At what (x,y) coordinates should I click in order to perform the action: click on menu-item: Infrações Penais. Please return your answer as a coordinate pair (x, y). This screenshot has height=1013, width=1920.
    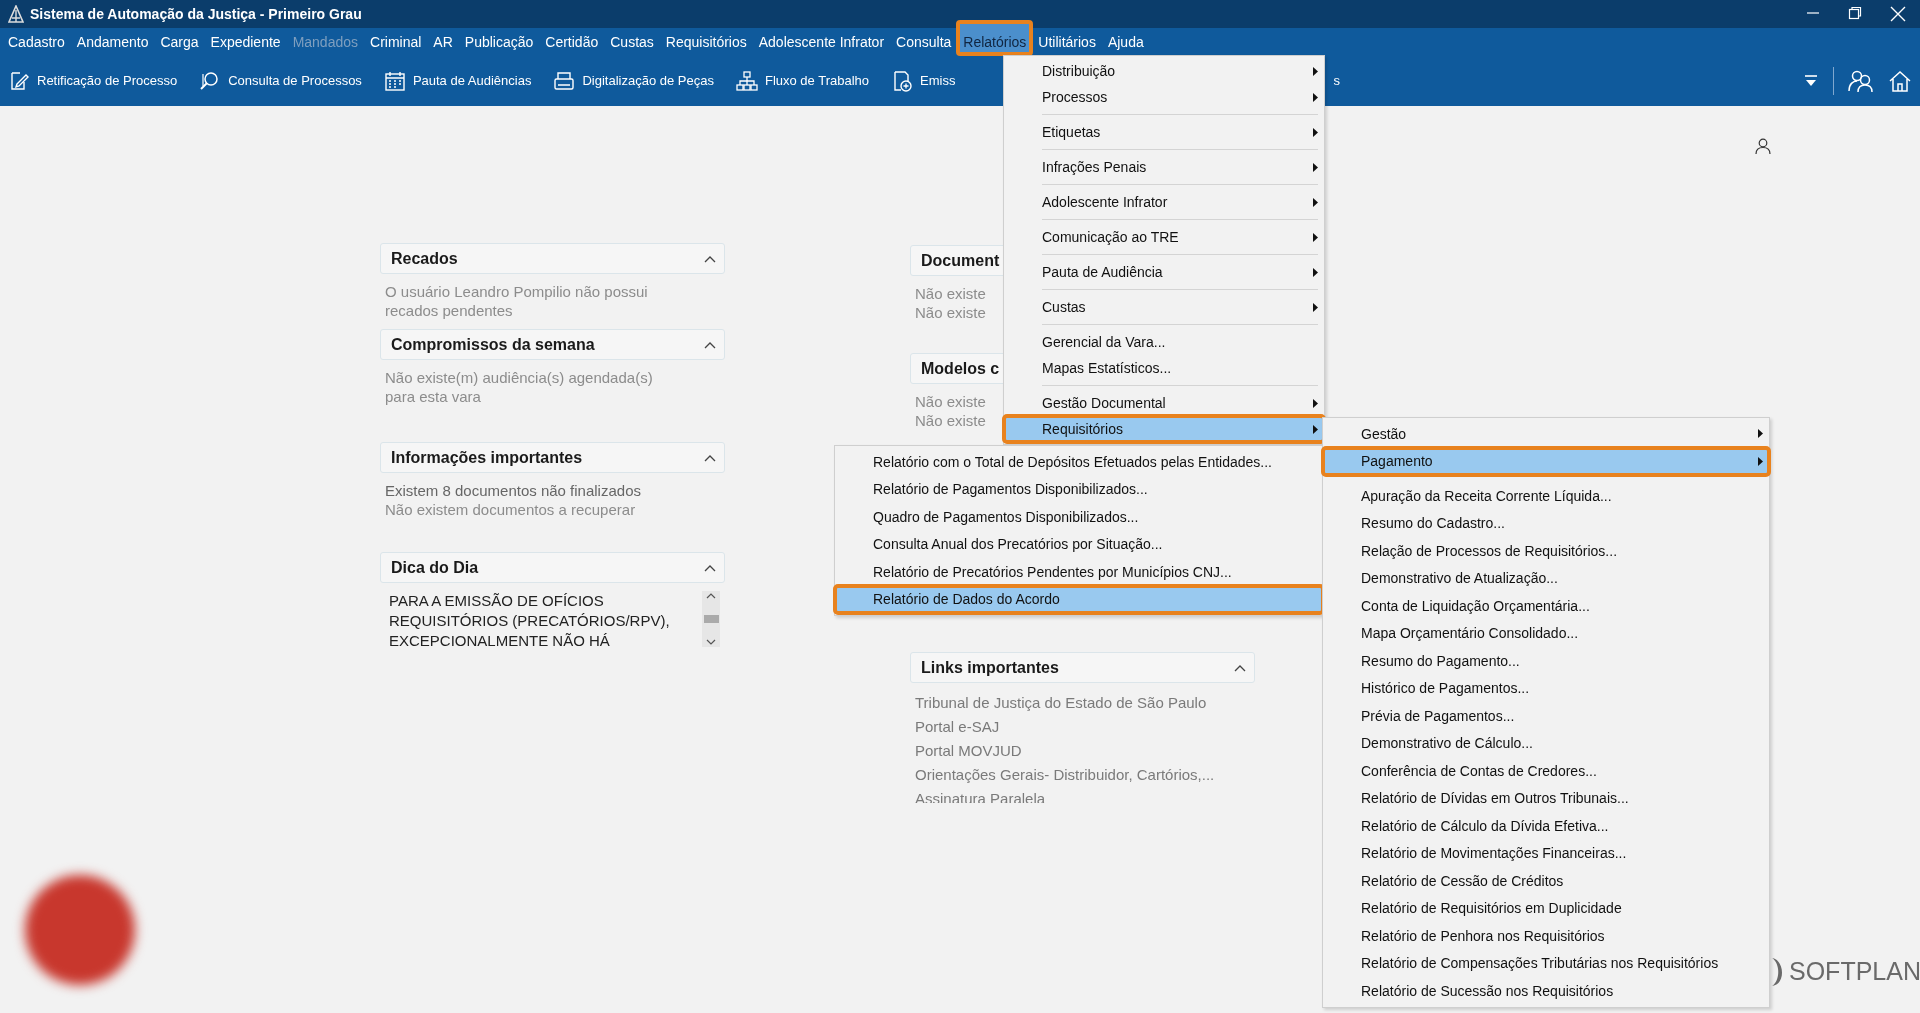
    Looking at the image, I should click on (1164, 167).